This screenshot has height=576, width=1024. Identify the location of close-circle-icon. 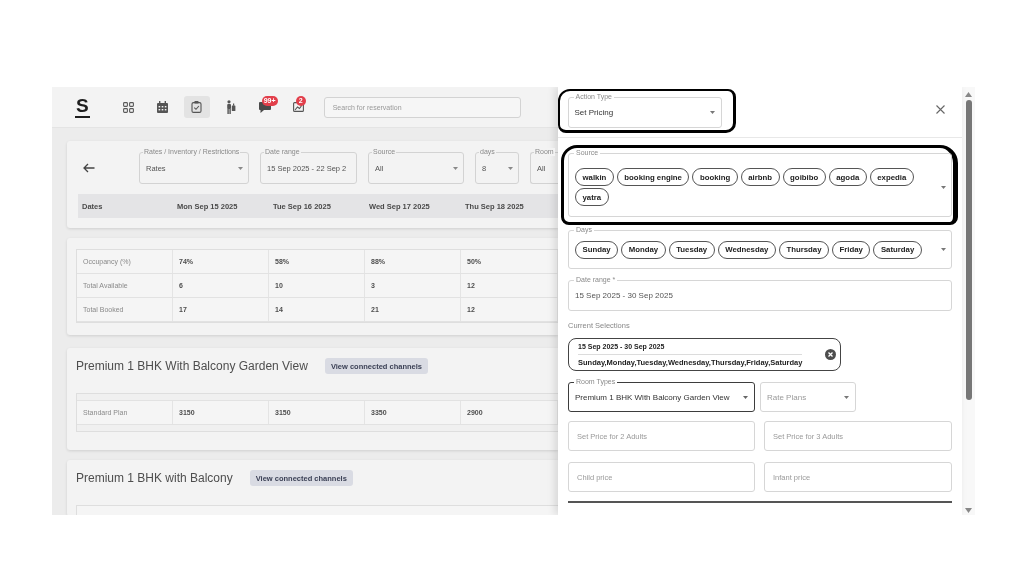
(830, 354).